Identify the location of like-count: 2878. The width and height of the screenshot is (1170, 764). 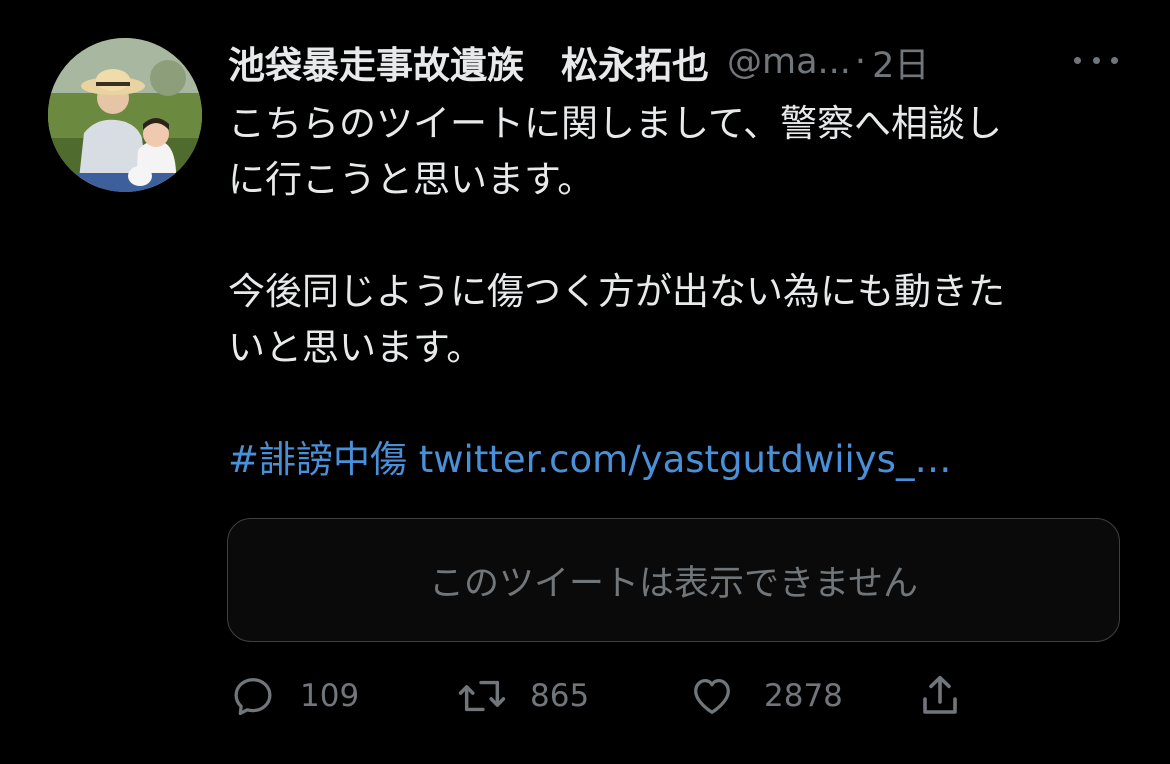
(803, 696).